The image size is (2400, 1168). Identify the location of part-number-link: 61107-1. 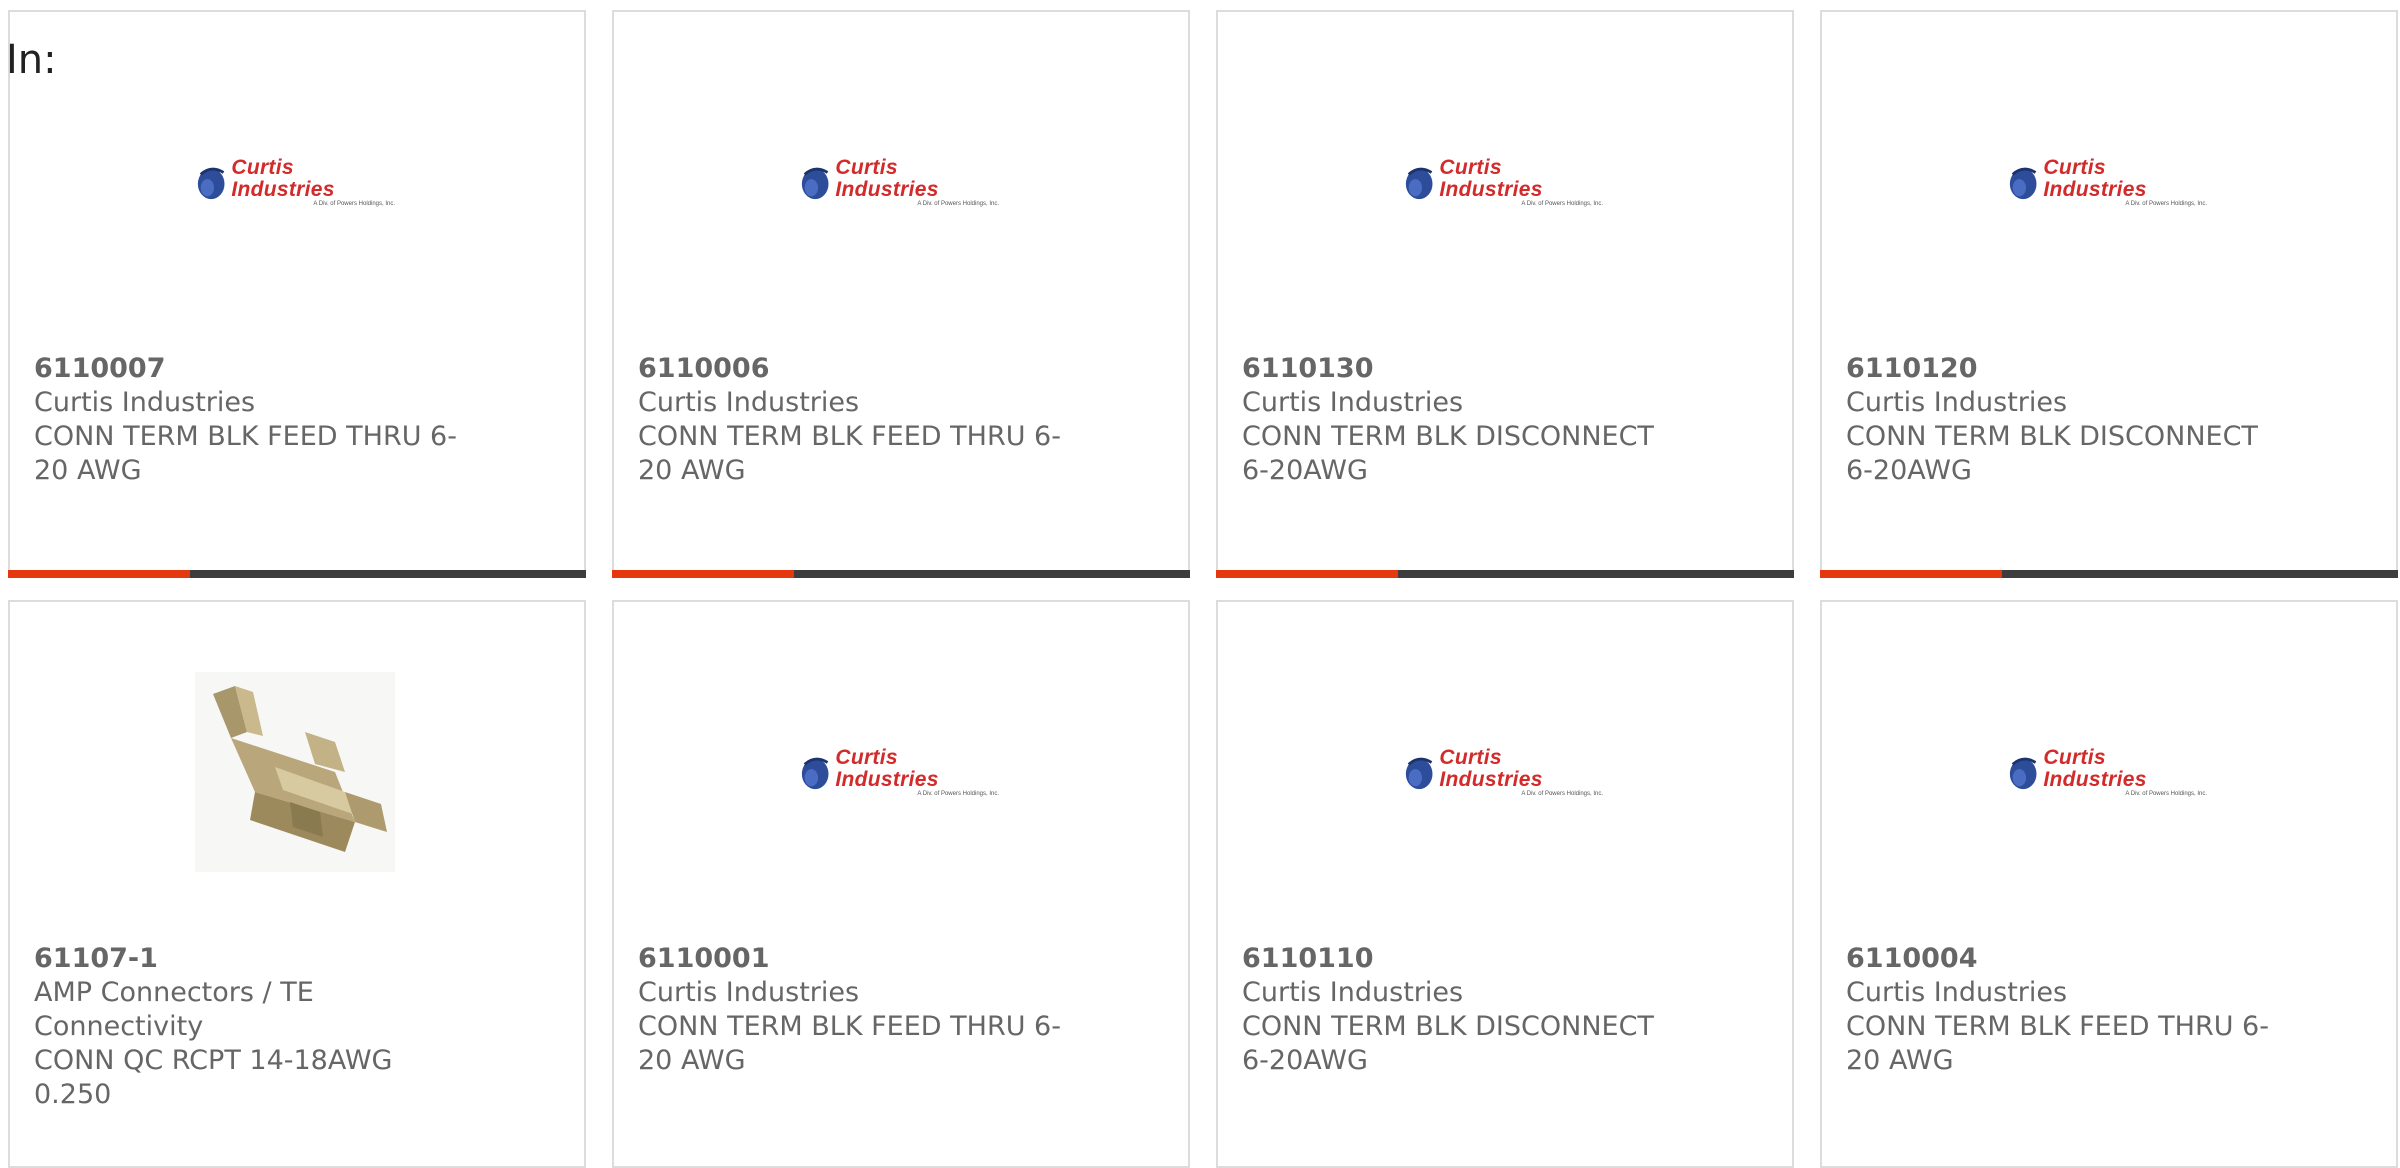
(249, 959).